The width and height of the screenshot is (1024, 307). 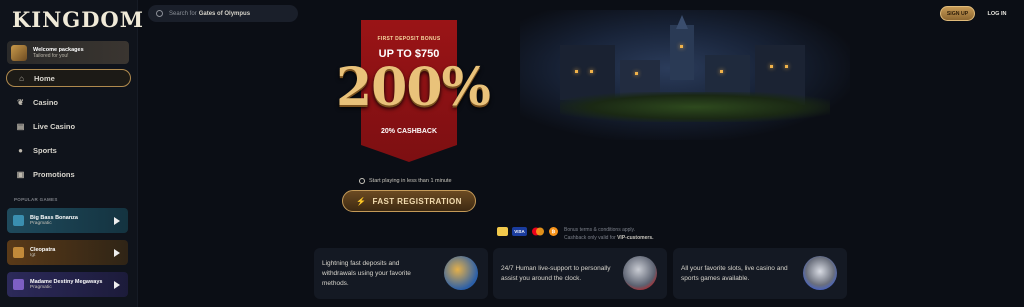 I want to click on payment-methods: VISA ₿, so click(x=527, y=231).